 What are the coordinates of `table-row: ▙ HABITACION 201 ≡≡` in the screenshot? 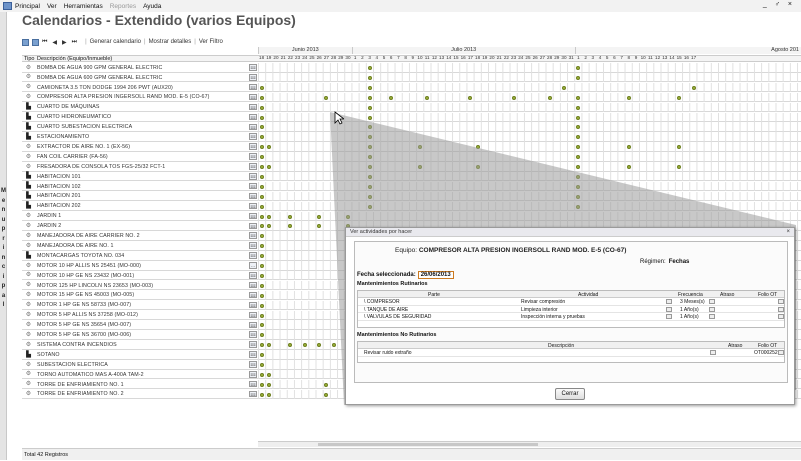 It's located at (411, 196).